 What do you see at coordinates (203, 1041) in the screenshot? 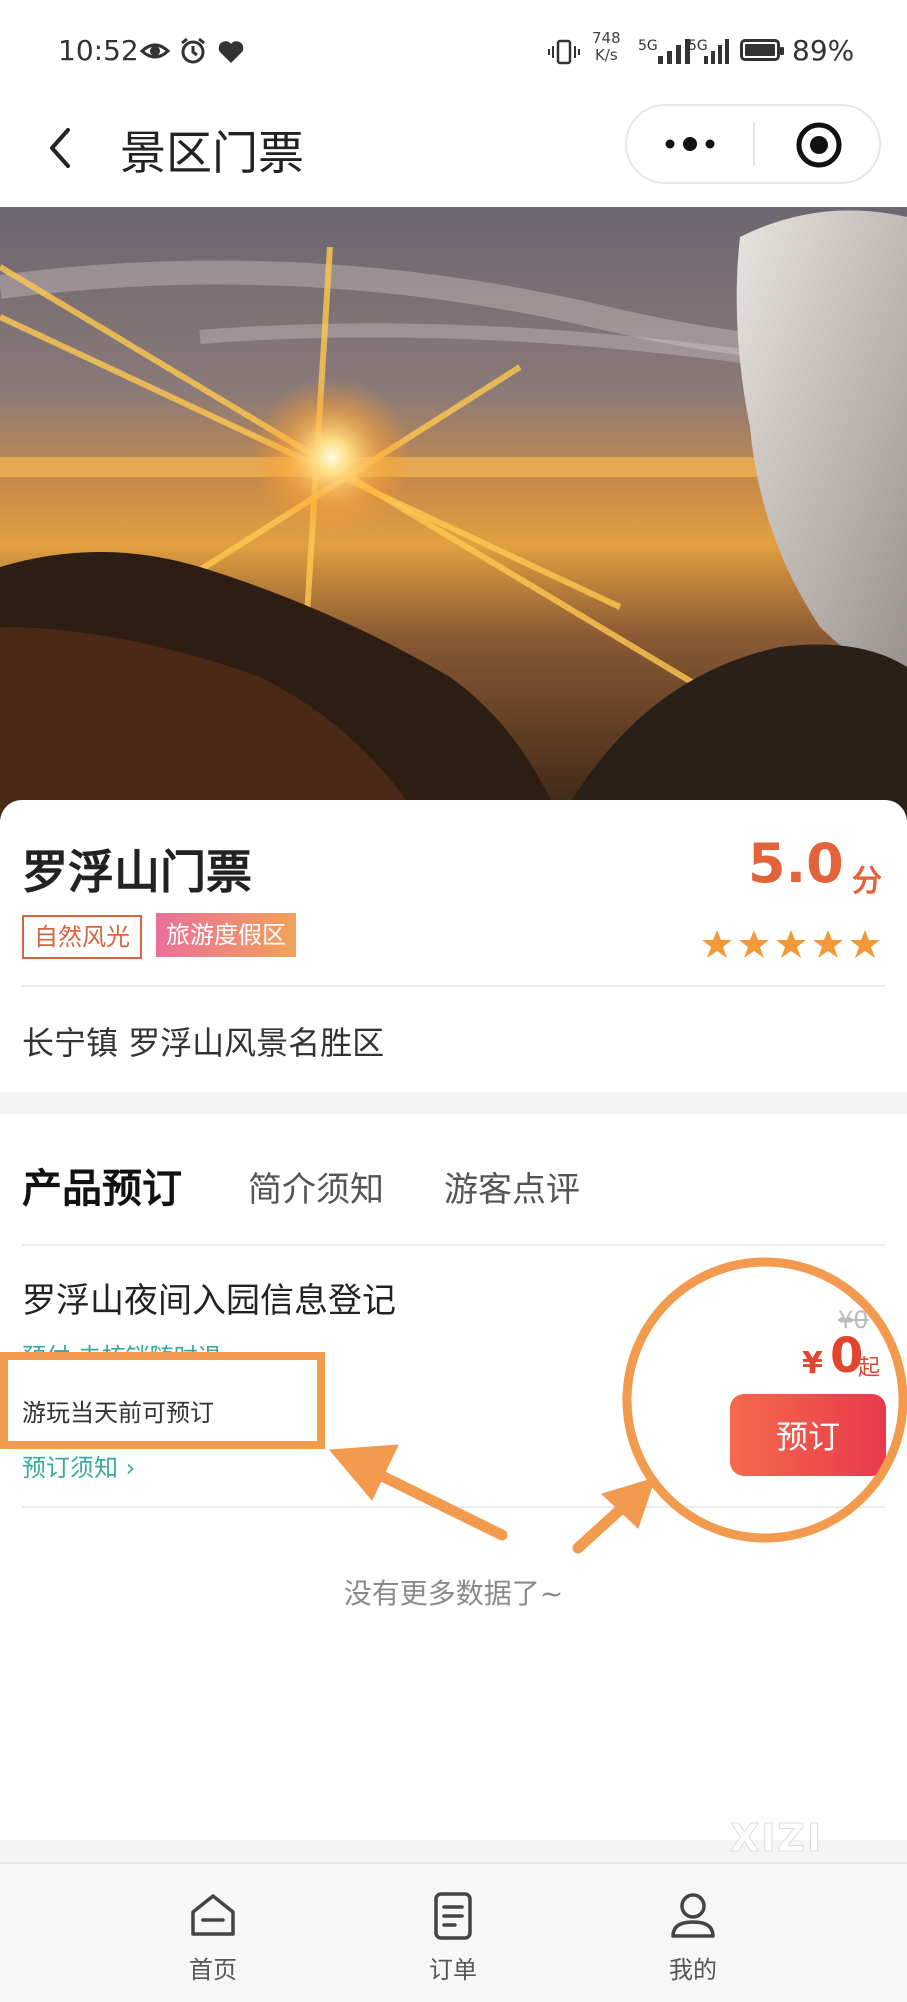
I see `address: 长宁镇 罗浮山风景名胜区` at bounding box center [203, 1041].